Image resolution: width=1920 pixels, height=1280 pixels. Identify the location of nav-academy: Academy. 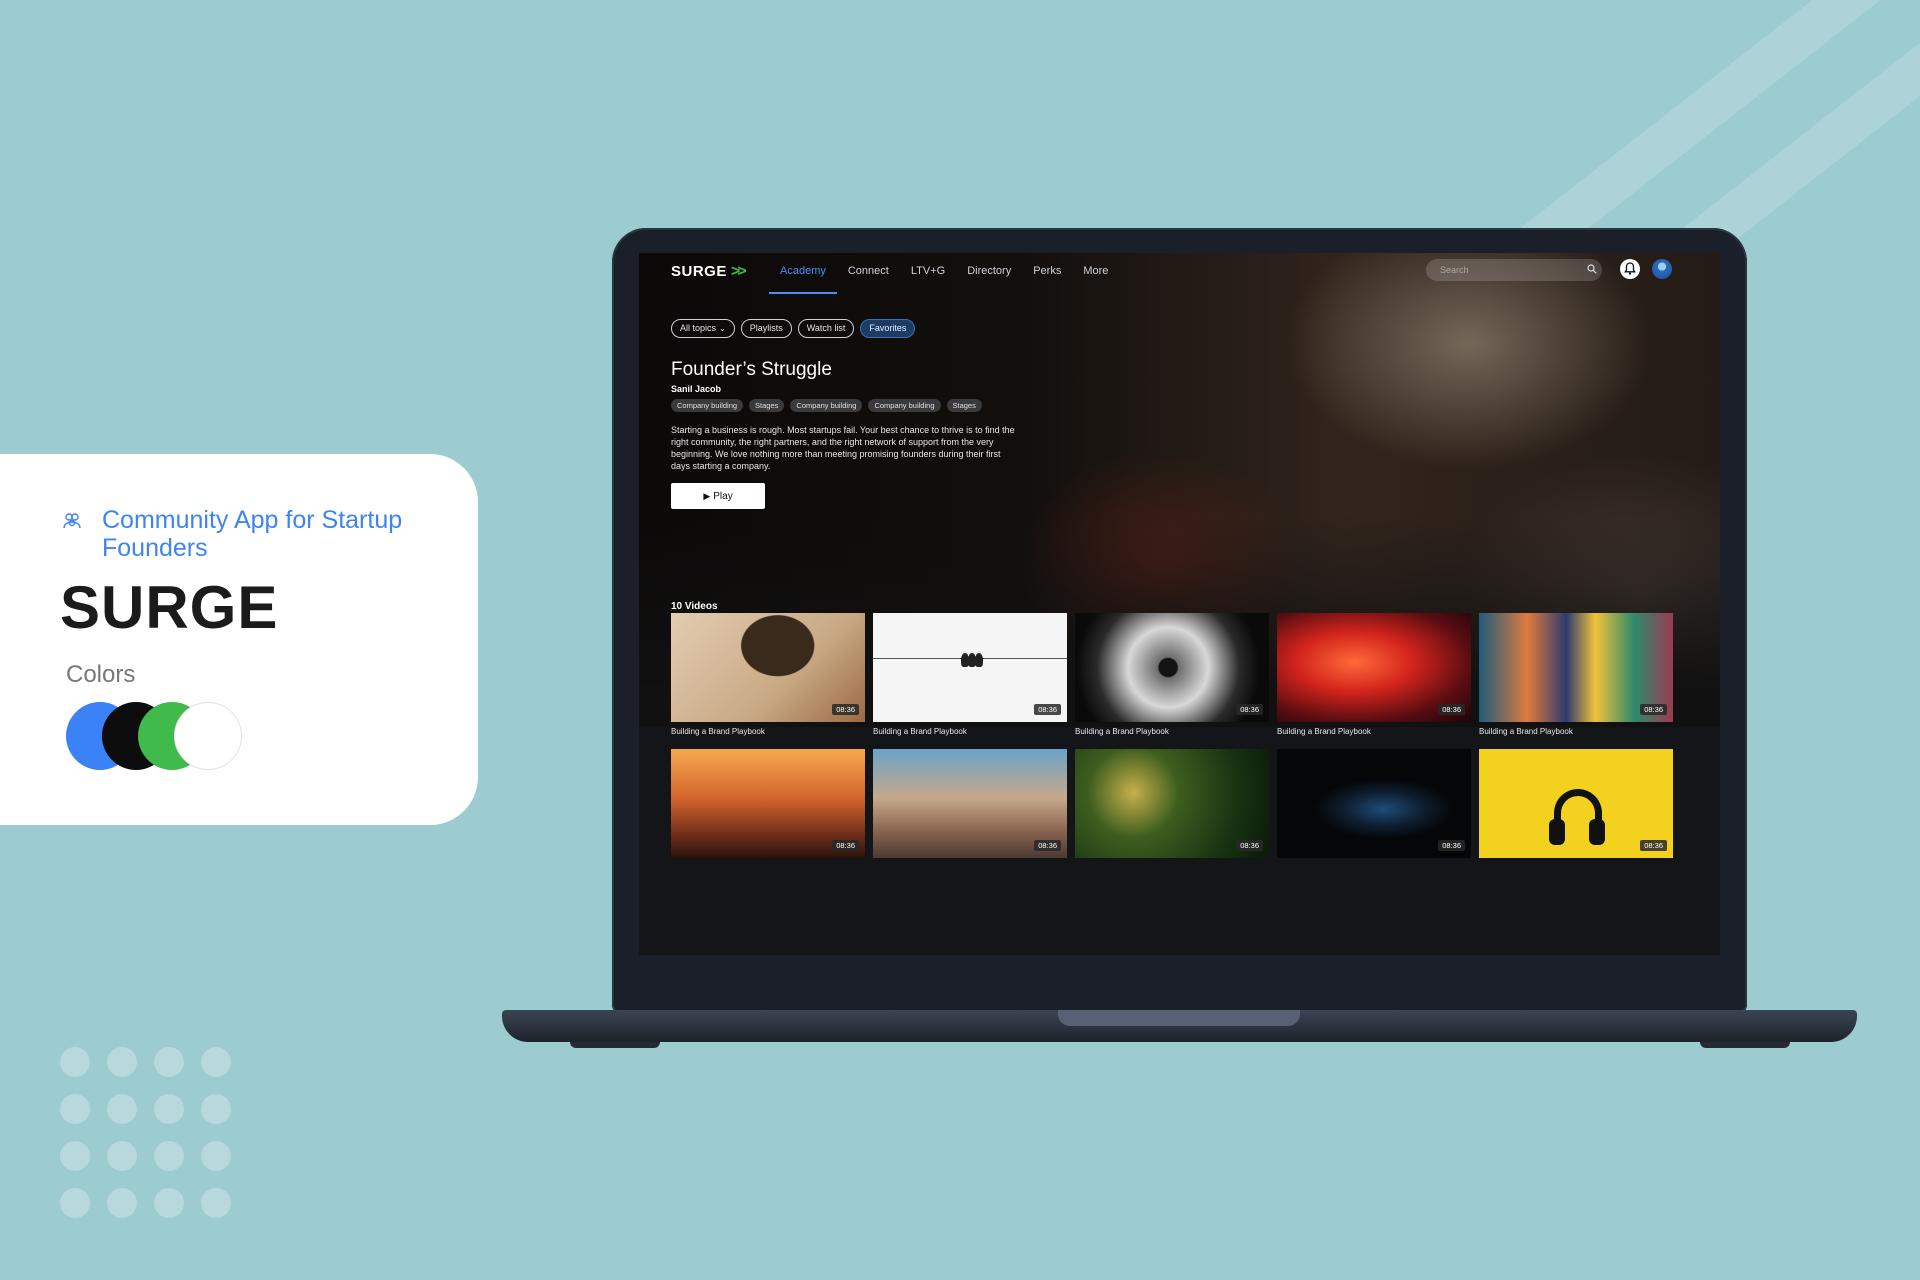
(803, 278).